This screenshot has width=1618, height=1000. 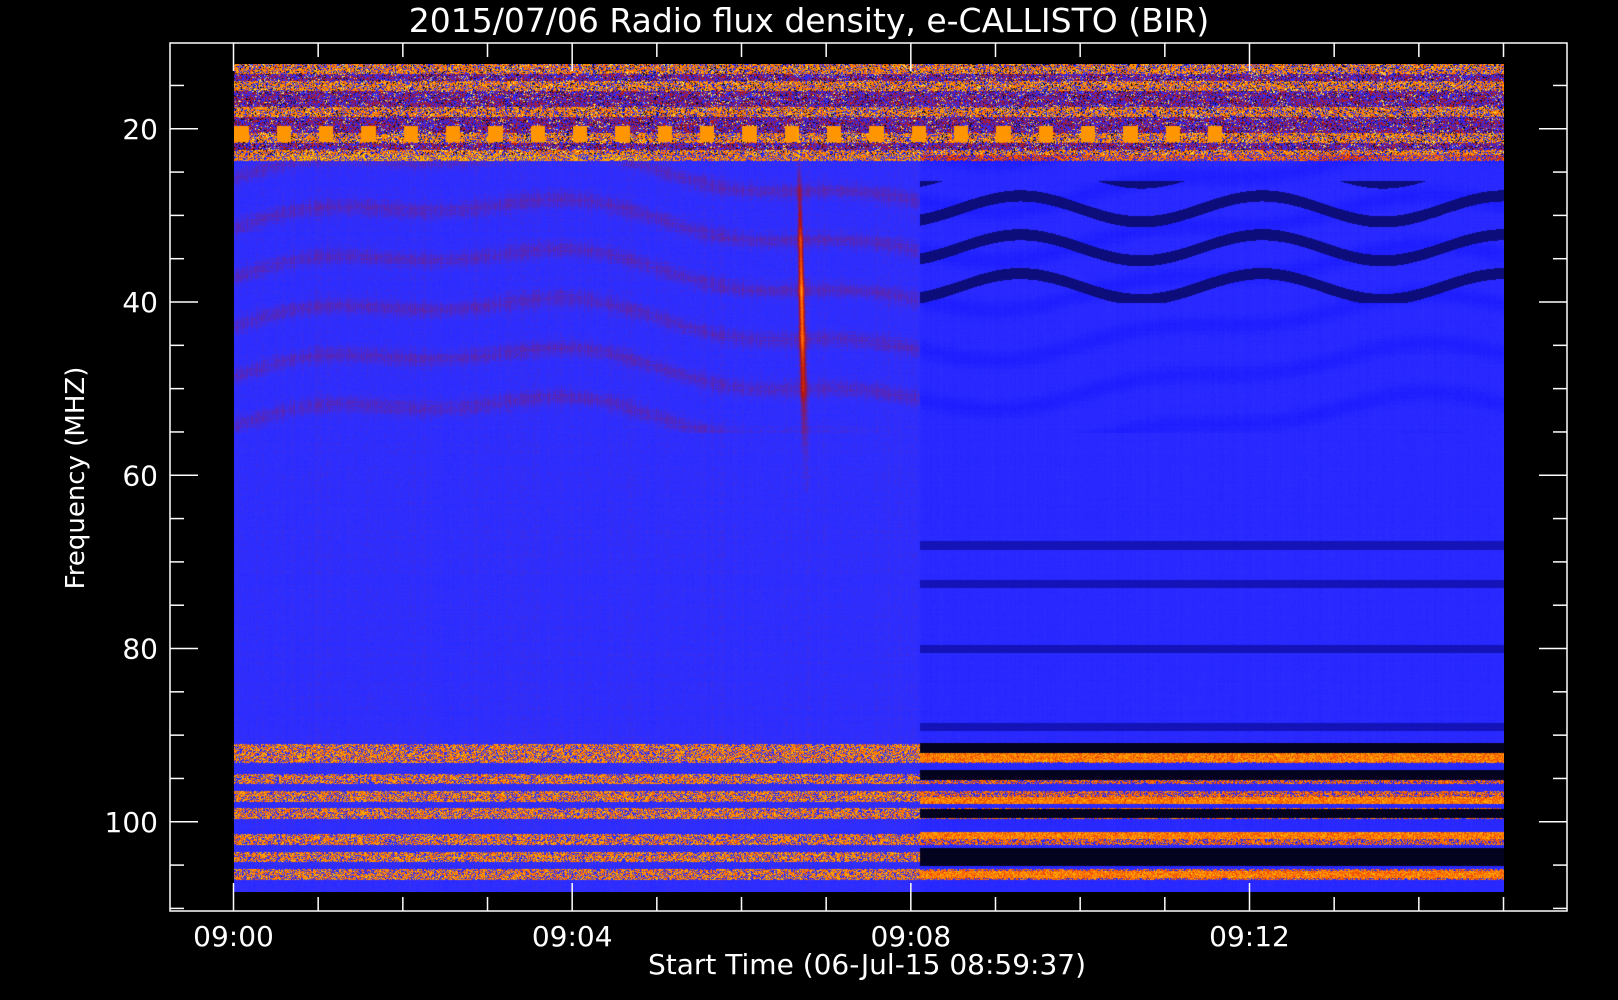 What do you see at coordinates (1249, 936) in the screenshot?
I see `x-tick-label: 09:12` at bounding box center [1249, 936].